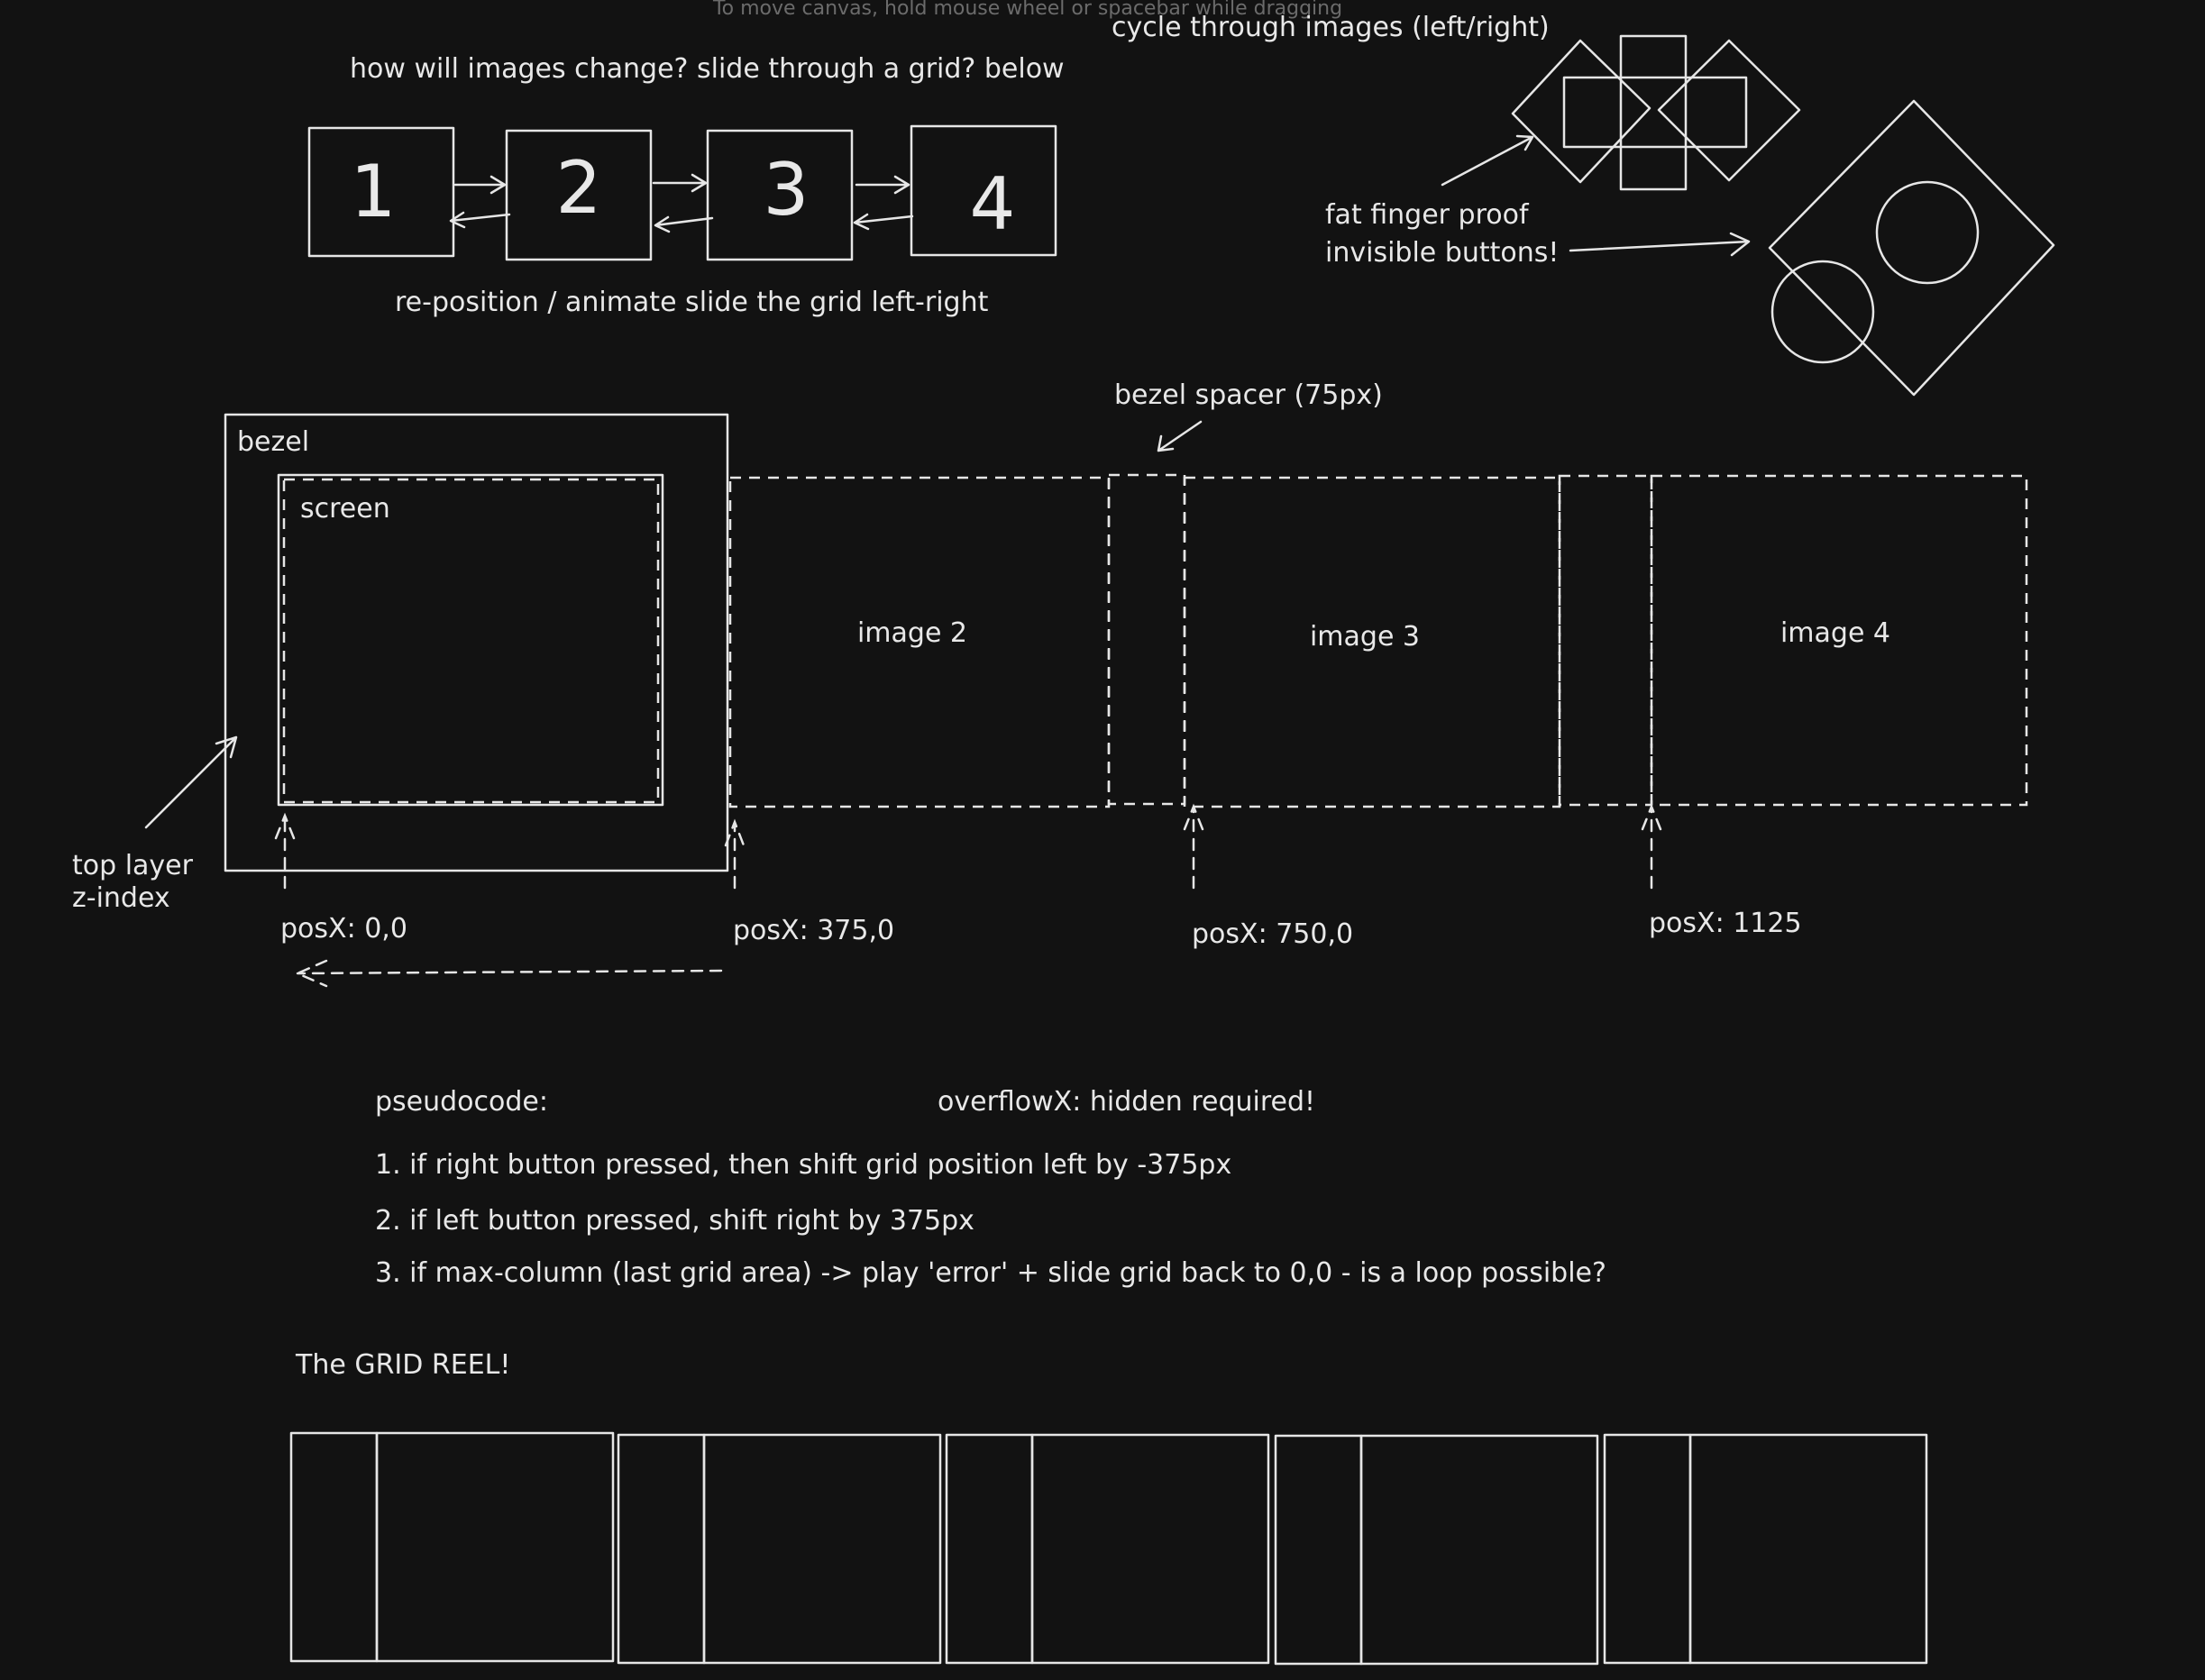 This screenshot has height=1680, width=2205. I want to click on pseudocode-heading: pseudocode:, so click(461, 1102).